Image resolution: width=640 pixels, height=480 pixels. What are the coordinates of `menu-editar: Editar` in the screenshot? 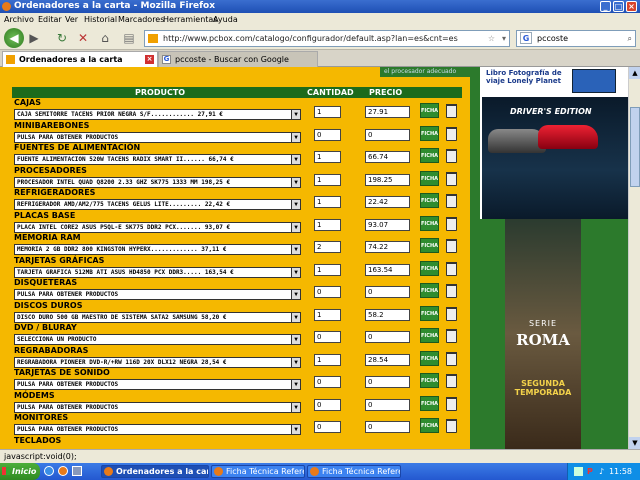 It's located at (50, 19).